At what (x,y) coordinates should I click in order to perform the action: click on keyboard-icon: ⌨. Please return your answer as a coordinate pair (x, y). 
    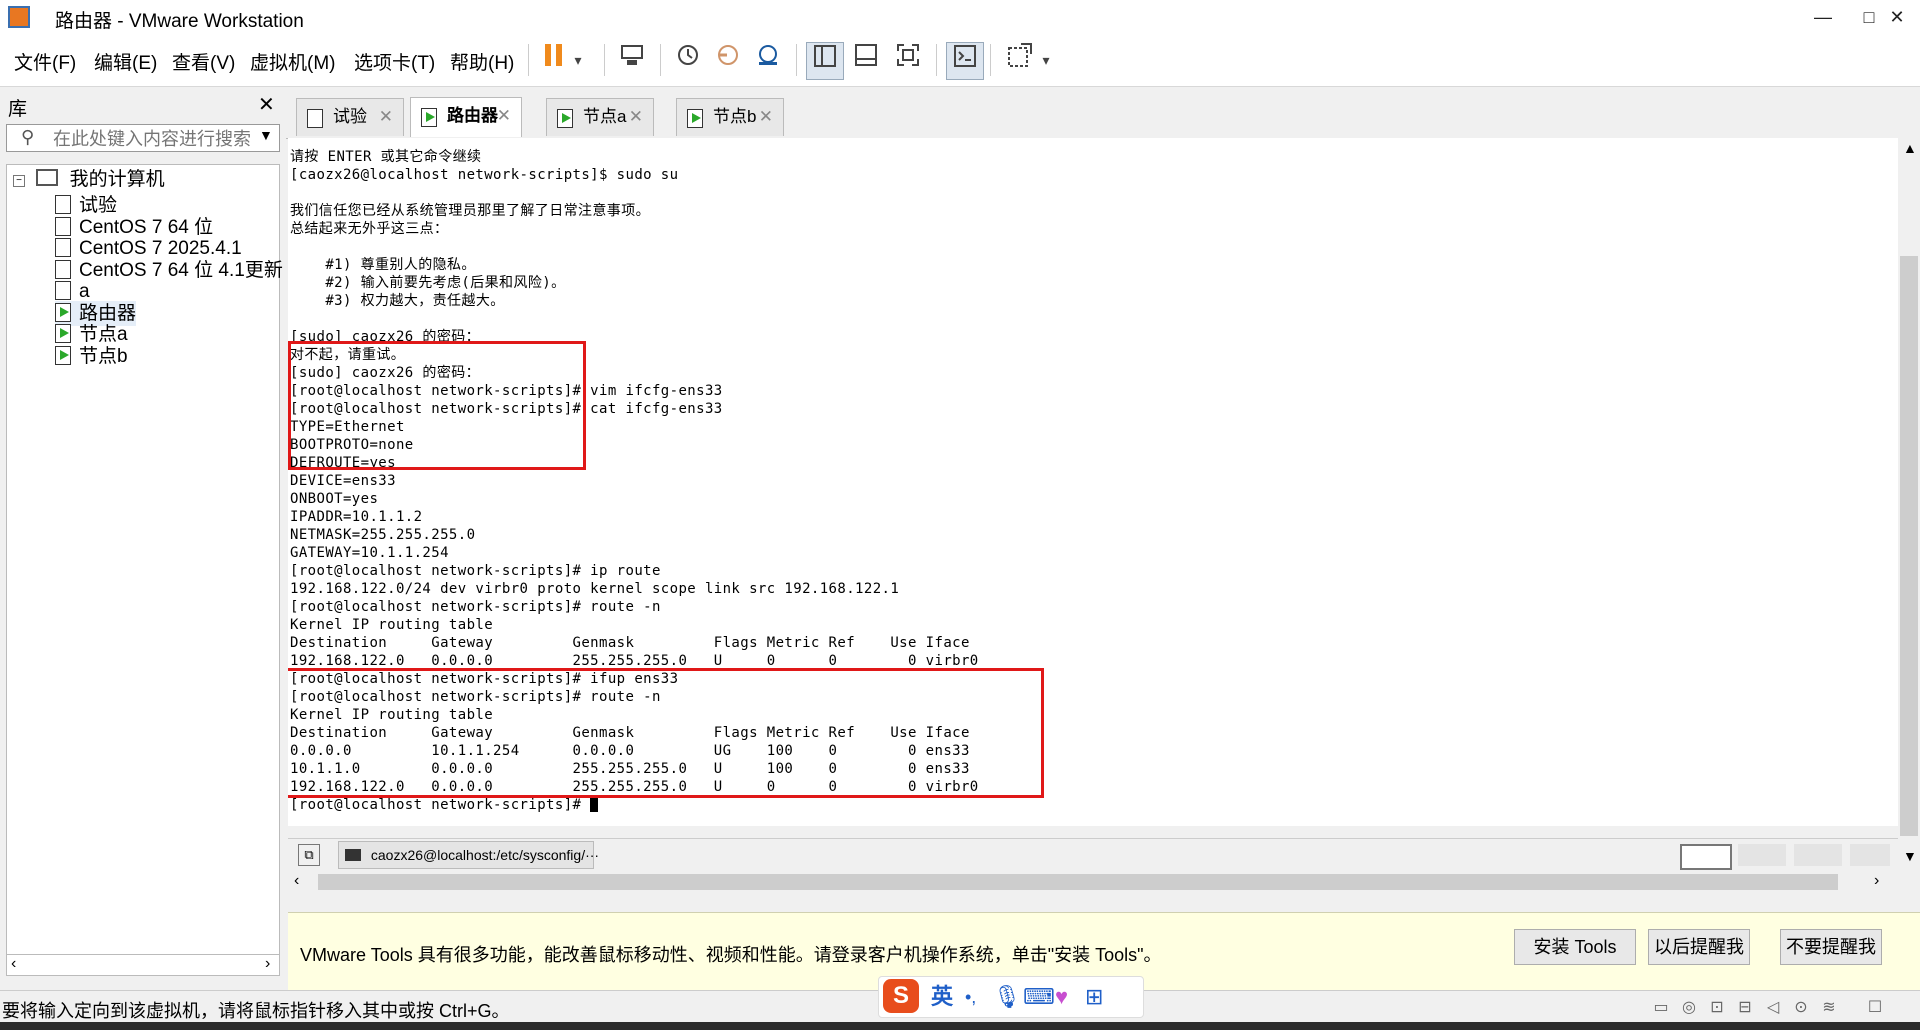
    Looking at the image, I should click on (1039, 997).